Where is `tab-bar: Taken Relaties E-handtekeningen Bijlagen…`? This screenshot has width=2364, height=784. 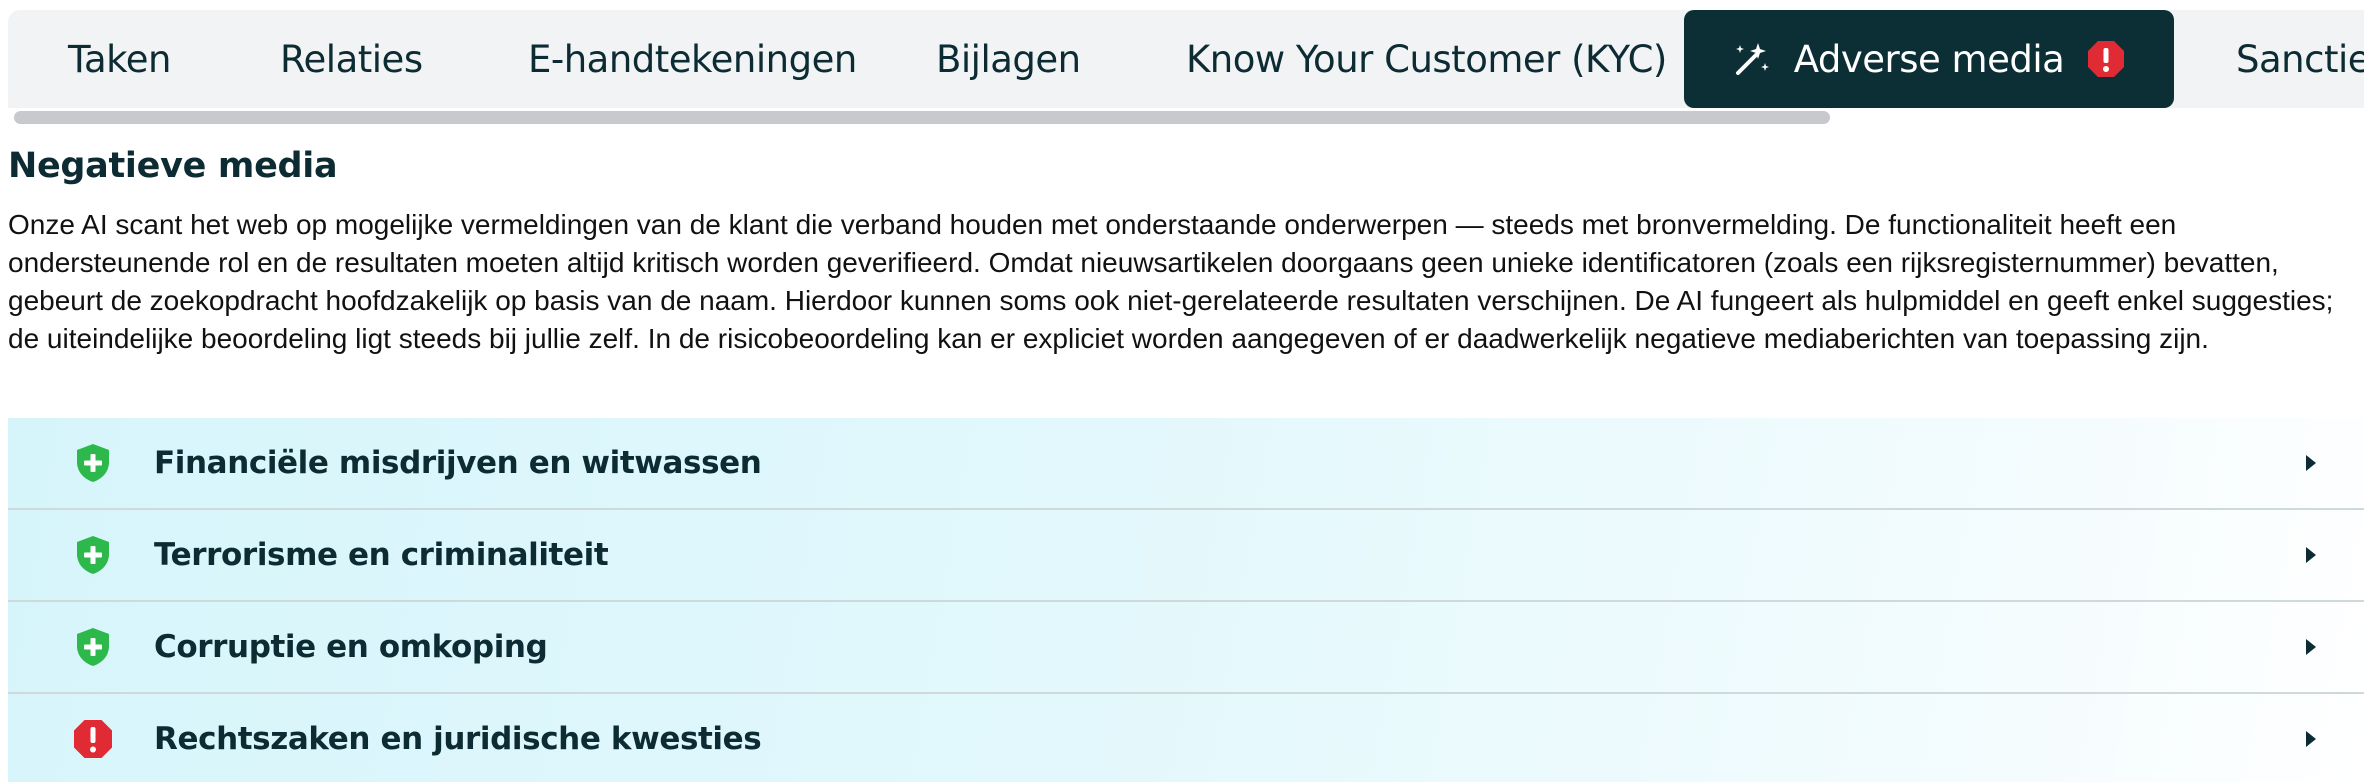 tab-bar: Taken Relaties E-handtekeningen Bijlagen… is located at coordinates (1186, 59).